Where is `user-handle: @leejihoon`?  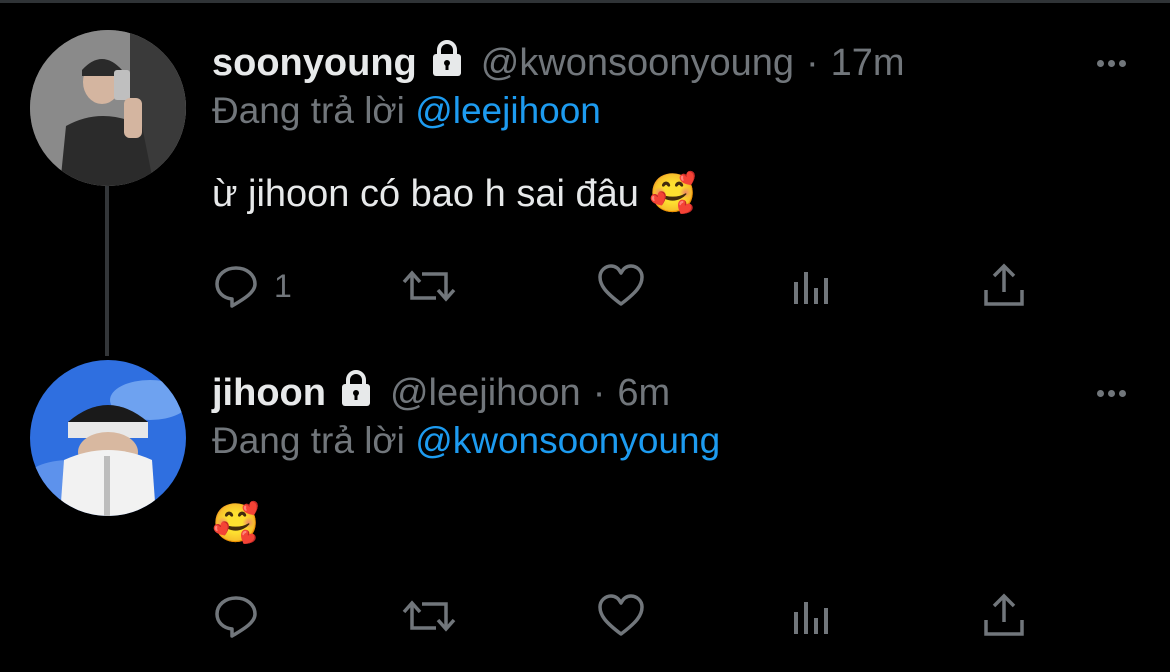
user-handle: @leejihoon is located at coordinates (485, 393).